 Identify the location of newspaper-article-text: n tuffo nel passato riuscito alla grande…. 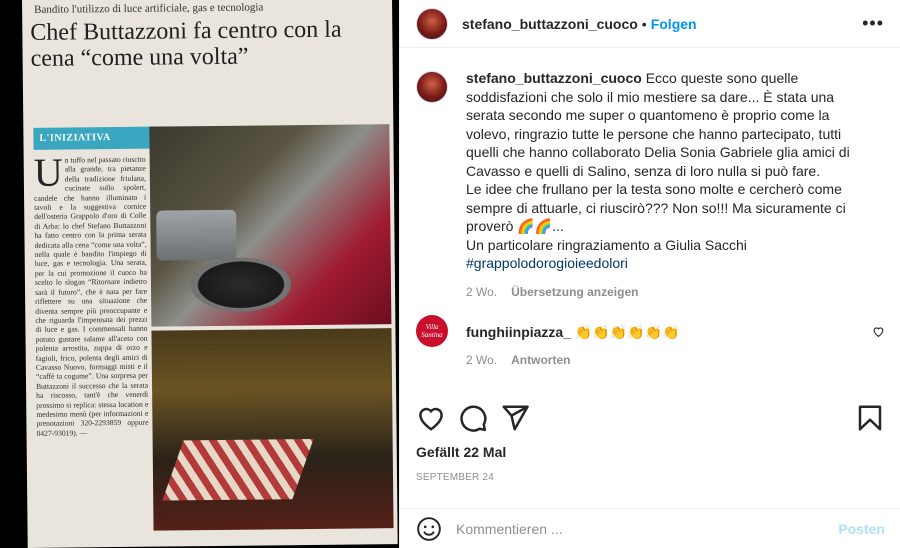
(91, 296).